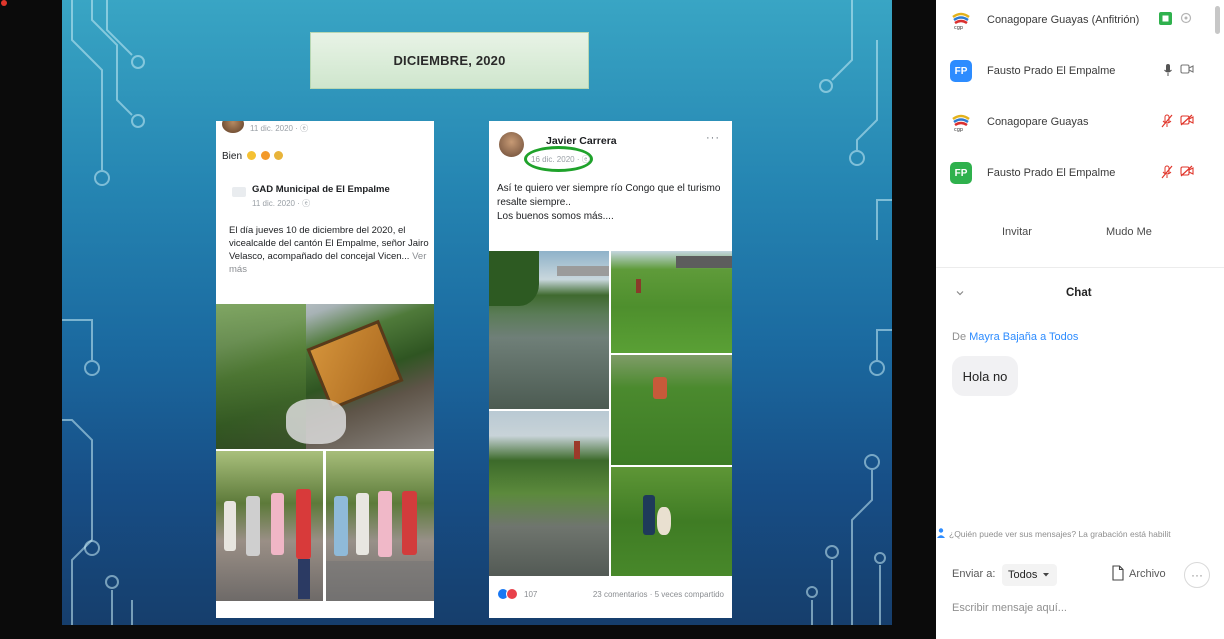 The width and height of the screenshot is (1224, 639). I want to click on chat-message-bubble: Hola no, so click(985, 376).